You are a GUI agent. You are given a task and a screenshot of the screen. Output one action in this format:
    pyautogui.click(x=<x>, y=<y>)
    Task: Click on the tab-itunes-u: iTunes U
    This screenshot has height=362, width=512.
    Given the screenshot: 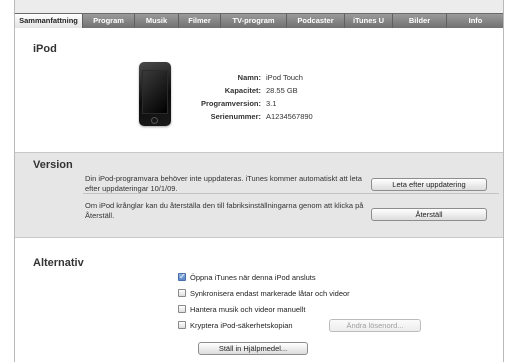 What is the action you would take?
    pyautogui.click(x=369, y=21)
    